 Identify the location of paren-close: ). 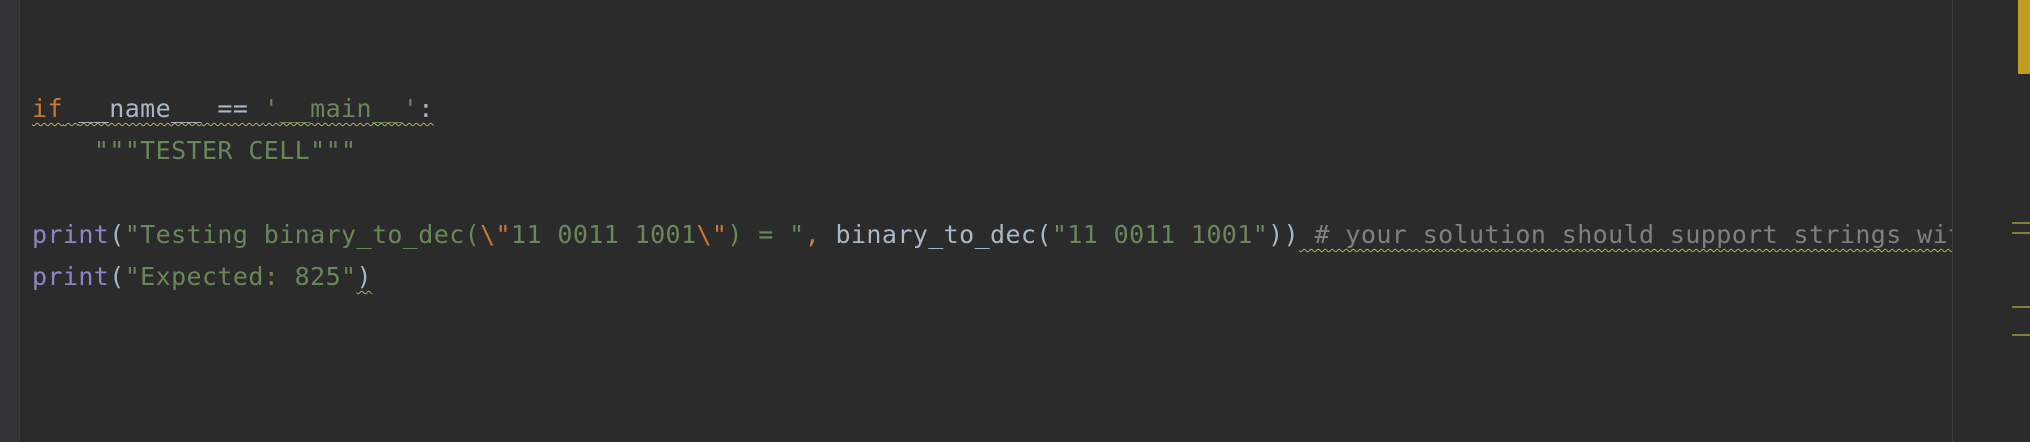
(364, 276).